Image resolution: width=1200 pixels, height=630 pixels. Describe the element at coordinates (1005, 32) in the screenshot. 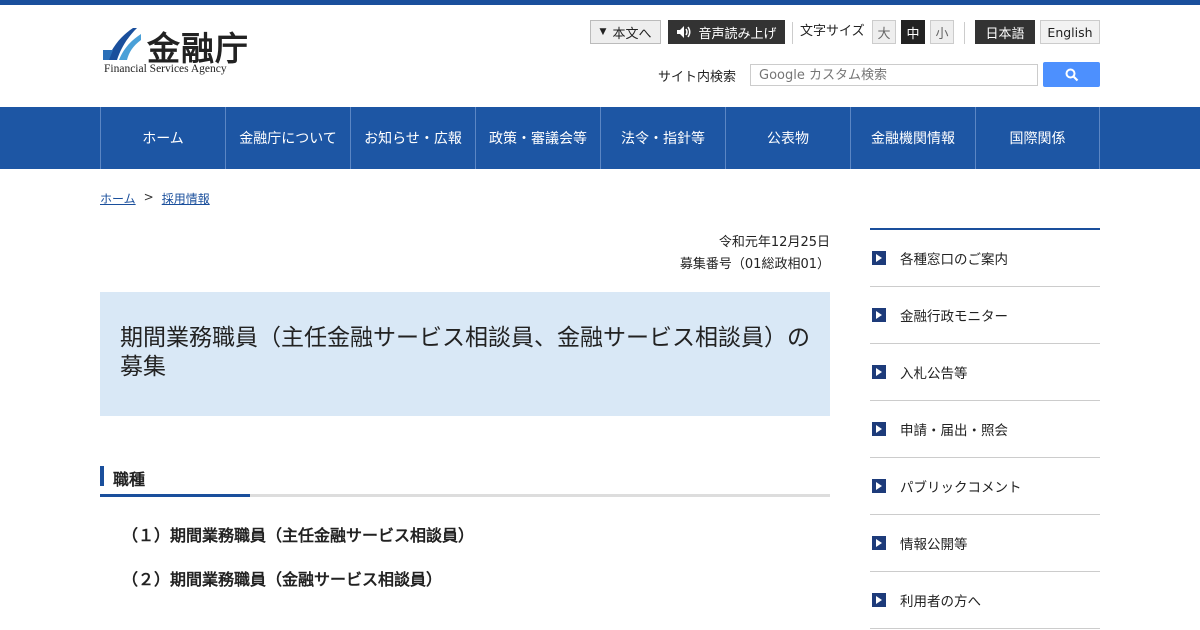

I see `lang-japanese-button: 日本語` at that location.